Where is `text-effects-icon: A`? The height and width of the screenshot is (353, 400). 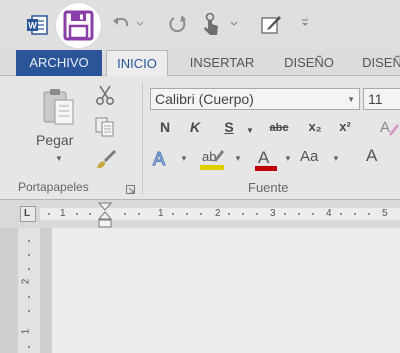
text-effects-icon: A is located at coordinates (163, 158).